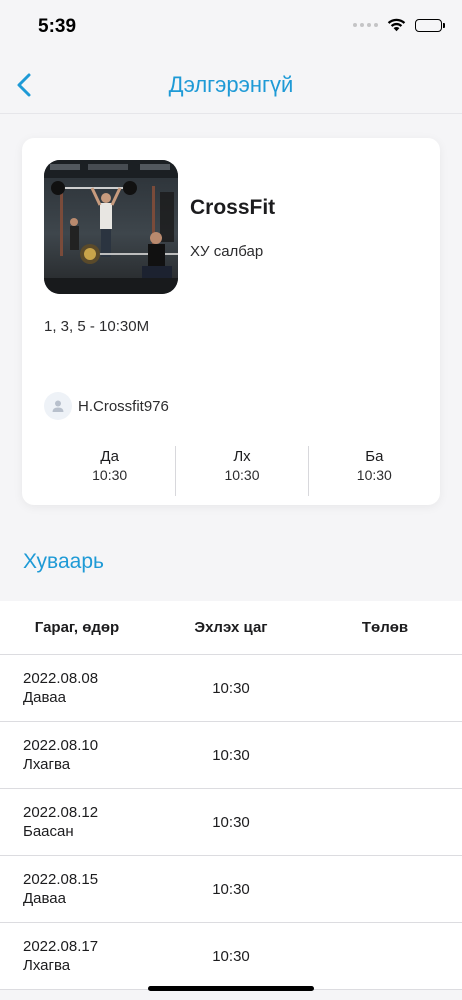 The height and width of the screenshot is (1000, 462). I want to click on row-date: 2022.08.17, so click(61, 946).